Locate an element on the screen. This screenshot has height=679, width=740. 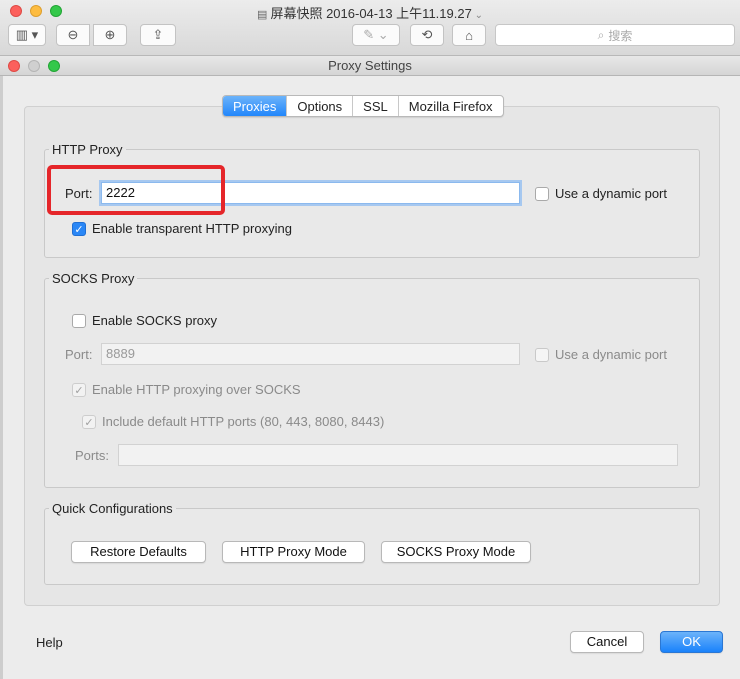
toolbox-button: ⌂ is located at coordinates (469, 35).